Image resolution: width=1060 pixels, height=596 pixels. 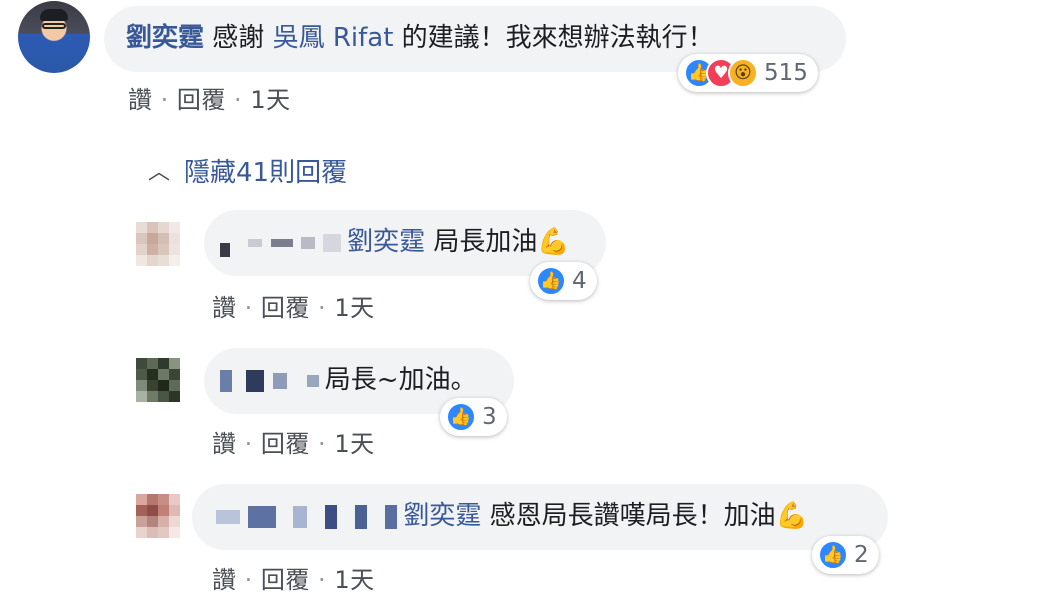 I want to click on reply-text: 局長~加油。, so click(x=400, y=380).